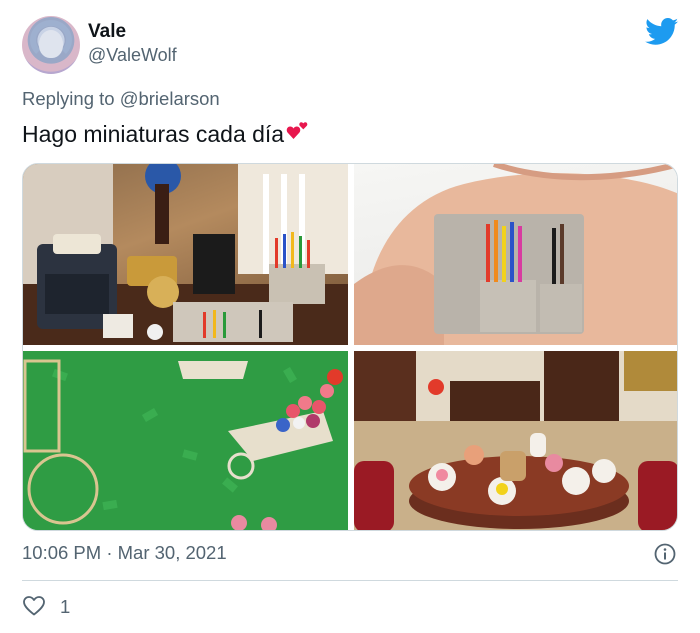 The width and height of the screenshot is (700, 633). I want to click on user-handle: @ValeWolf, so click(132, 55).